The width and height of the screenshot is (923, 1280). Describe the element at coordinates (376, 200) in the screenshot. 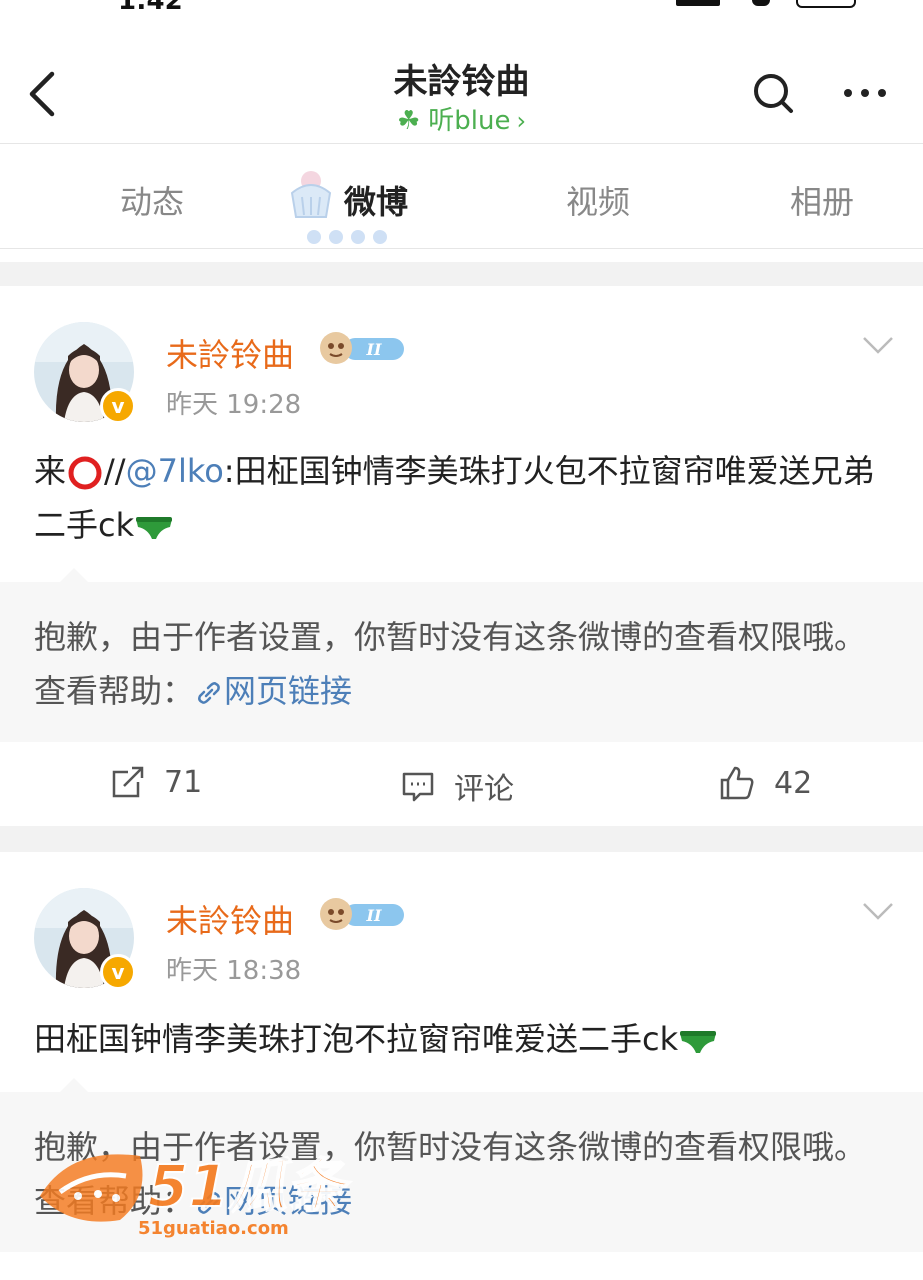

I see `tab-weibo: 微博` at that location.